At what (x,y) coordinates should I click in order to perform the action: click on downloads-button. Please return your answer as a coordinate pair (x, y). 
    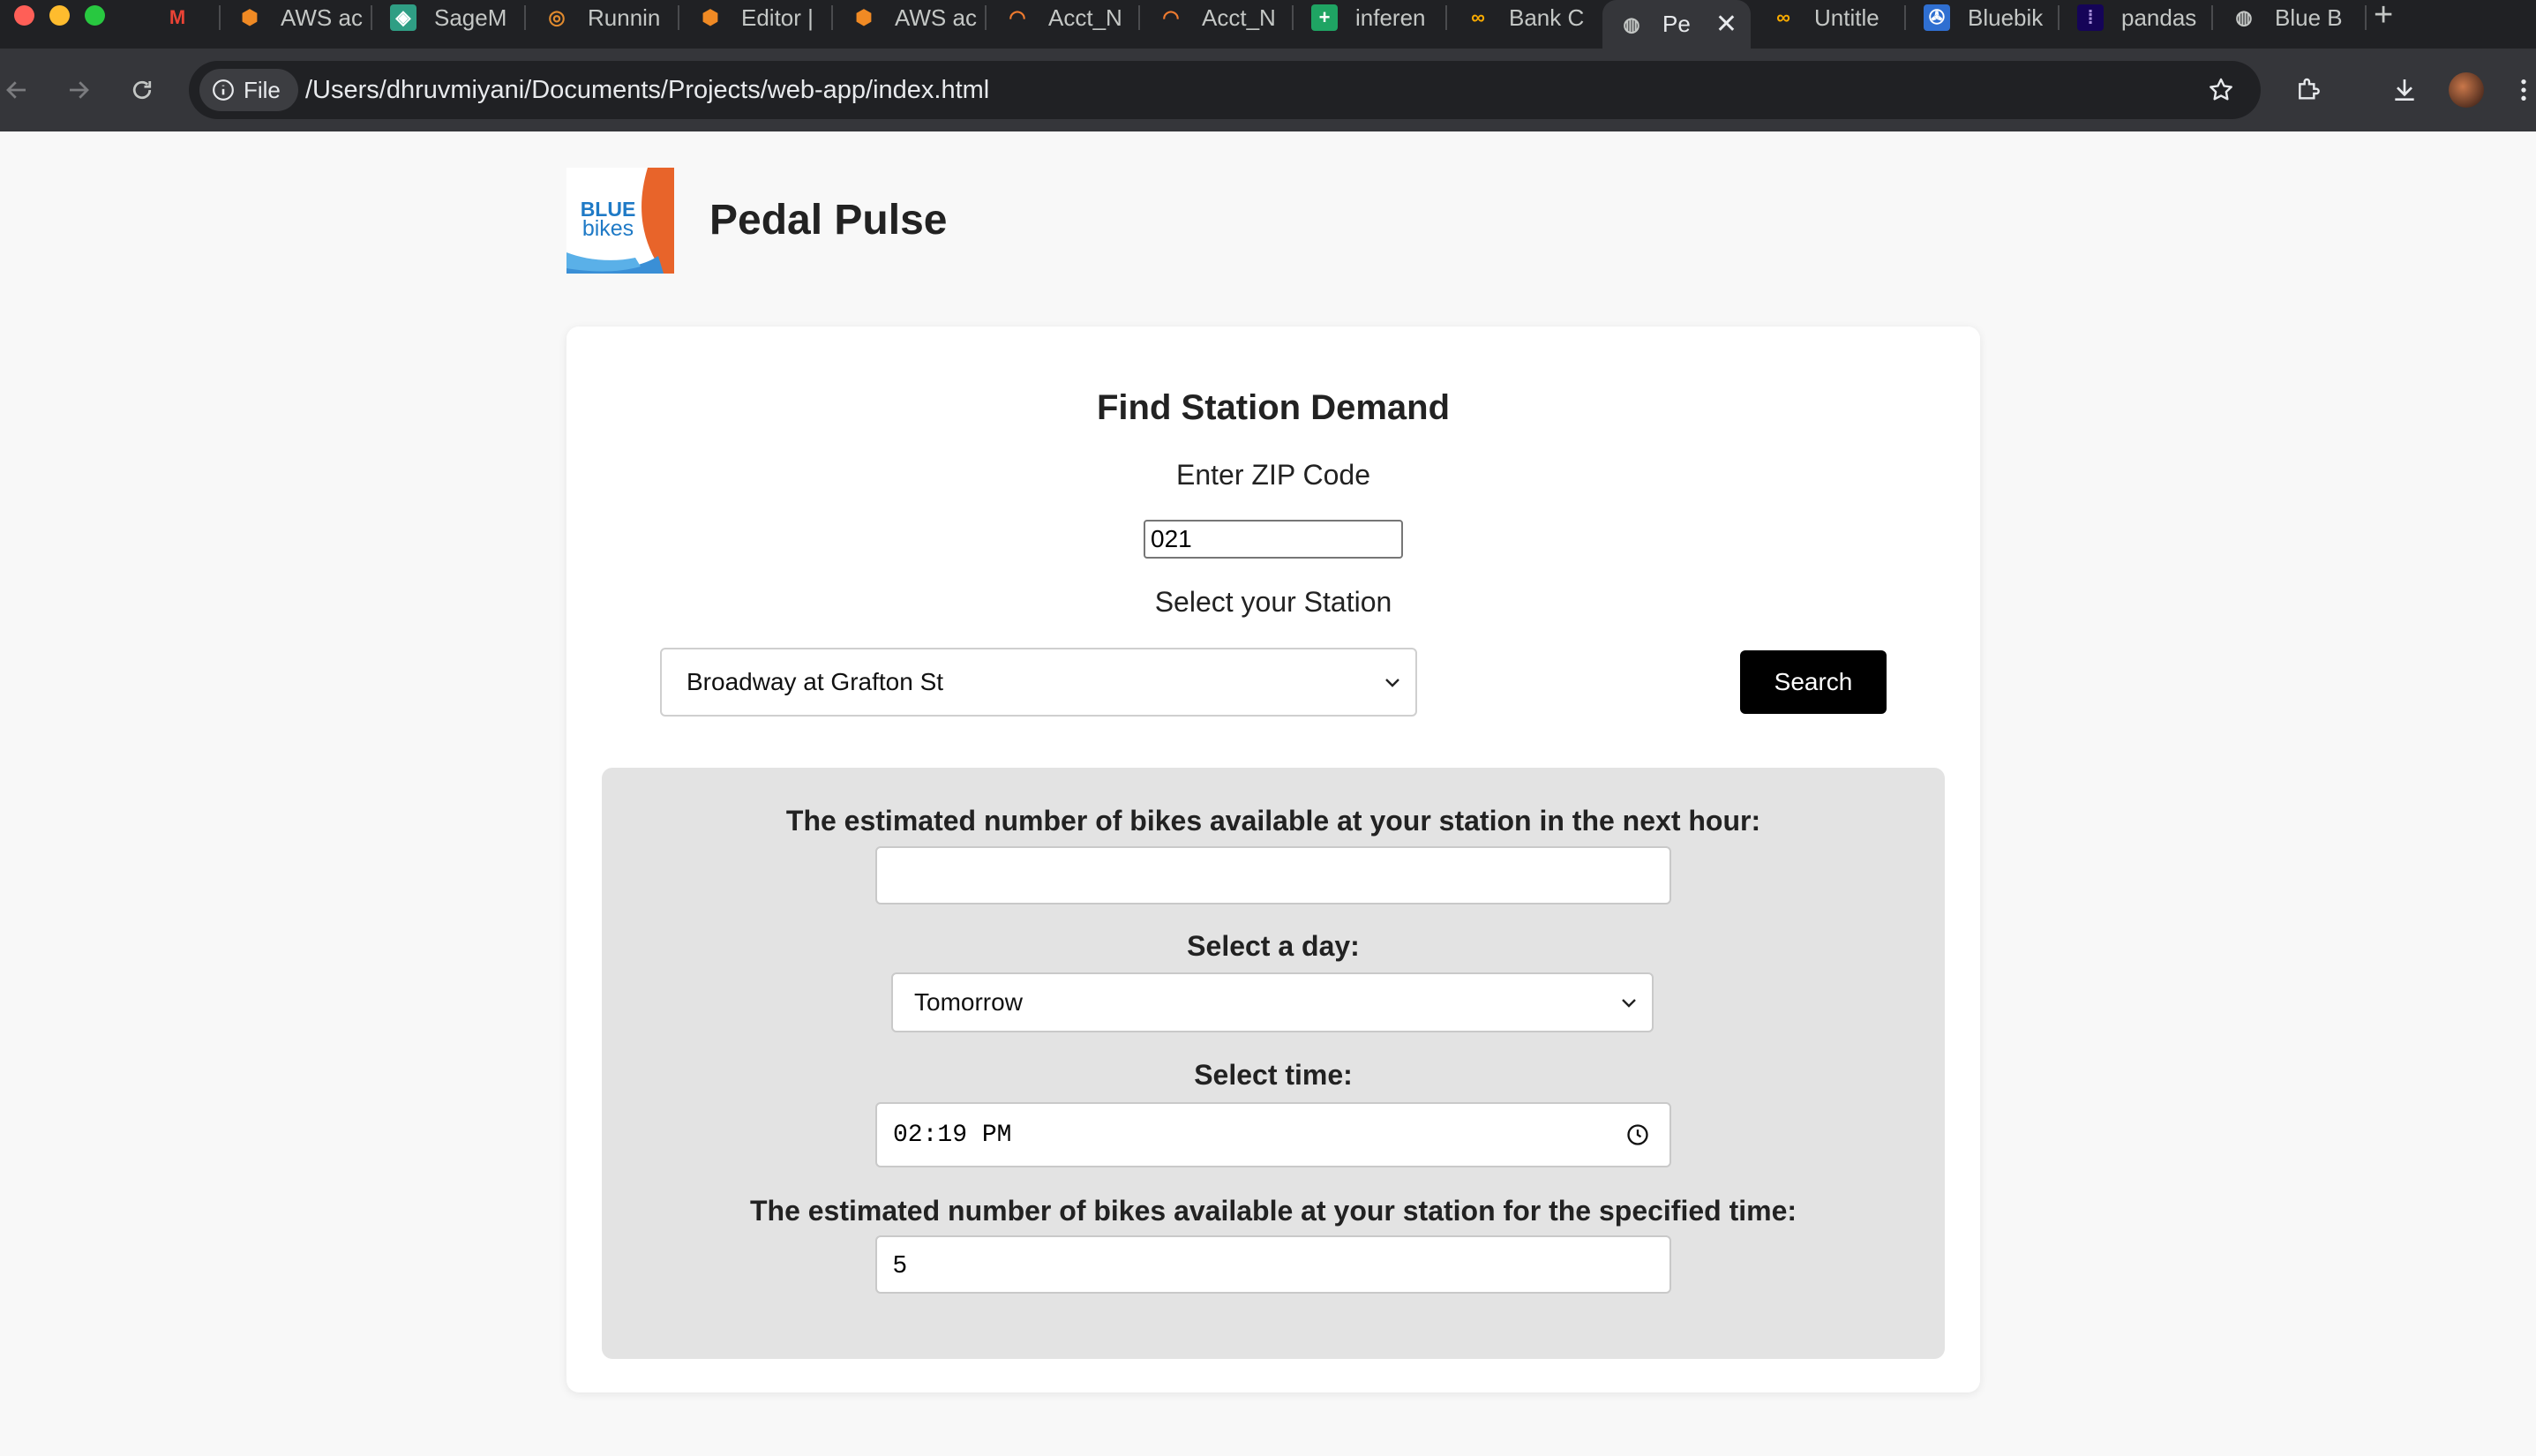
    Looking at the image, I should click on (2404, 90).